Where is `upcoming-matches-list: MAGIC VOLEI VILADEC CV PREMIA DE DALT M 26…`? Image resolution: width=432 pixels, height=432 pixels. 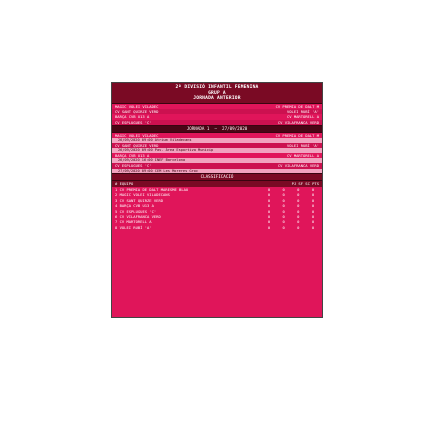
upcoming-matches-list: MAGIC VOLEI VILADEC CV PREMIA DE DALT M 26… is located at coordinates (217, 153).